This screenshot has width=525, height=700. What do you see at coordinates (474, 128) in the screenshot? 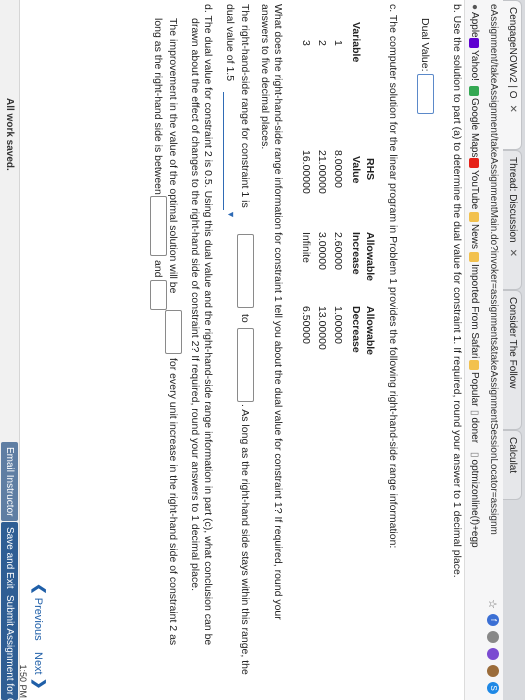
I see `bookmark-label: Google Maps` at bounding box center [474, 128].